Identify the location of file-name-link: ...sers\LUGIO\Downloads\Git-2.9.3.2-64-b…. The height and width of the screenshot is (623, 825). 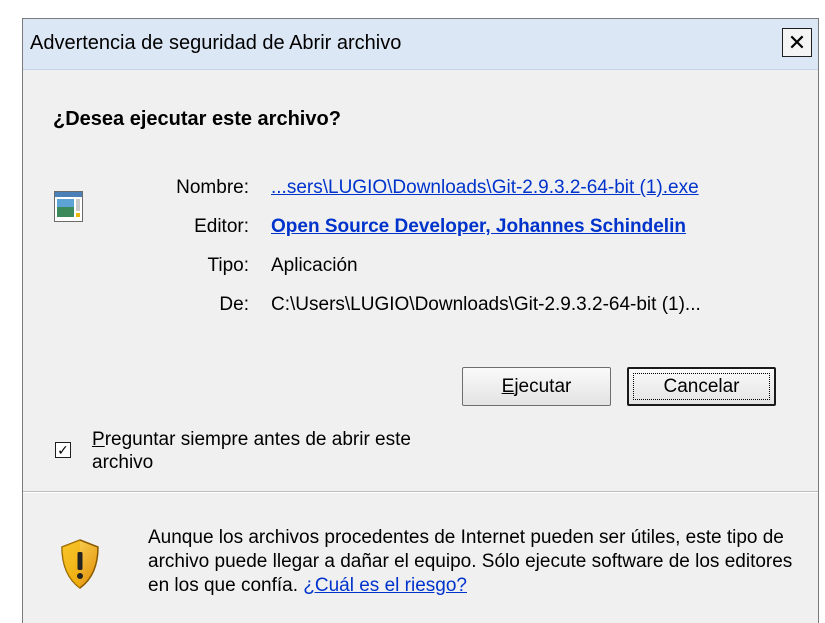
(485, 188).